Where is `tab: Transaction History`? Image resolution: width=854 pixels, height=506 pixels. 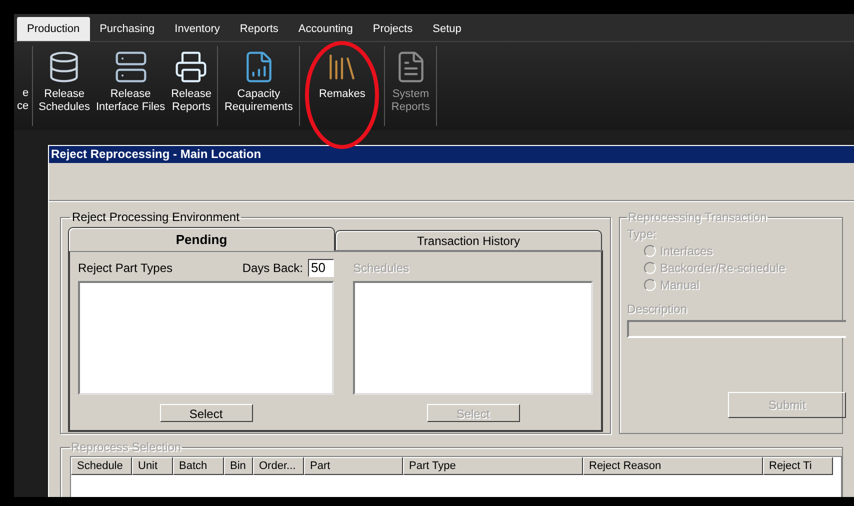
tab: Transaction History is located at coordinates (468, 240).